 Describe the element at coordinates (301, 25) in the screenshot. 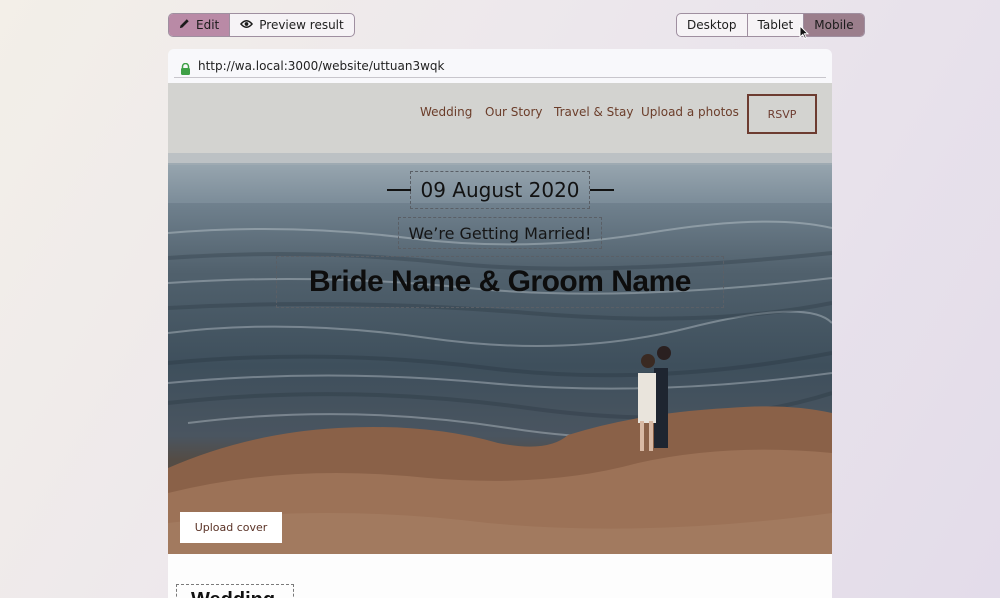

I see `preview-label: Preview result` at that location.